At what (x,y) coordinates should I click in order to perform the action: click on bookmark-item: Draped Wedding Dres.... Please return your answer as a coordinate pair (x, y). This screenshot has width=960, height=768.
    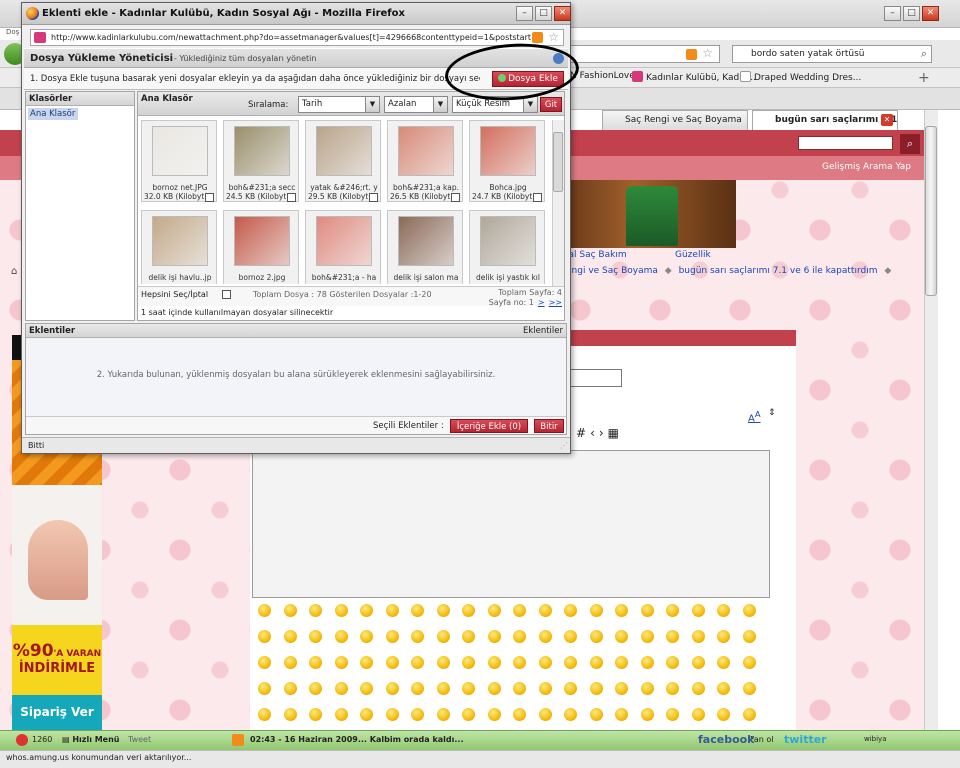
    Looking at the image, I should click on (800, 77).